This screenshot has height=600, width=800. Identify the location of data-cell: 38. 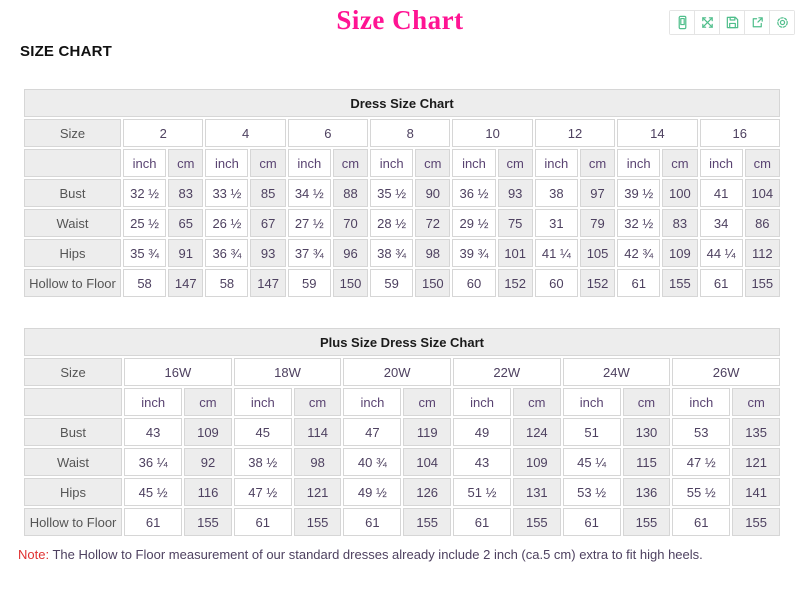
(556, 193).